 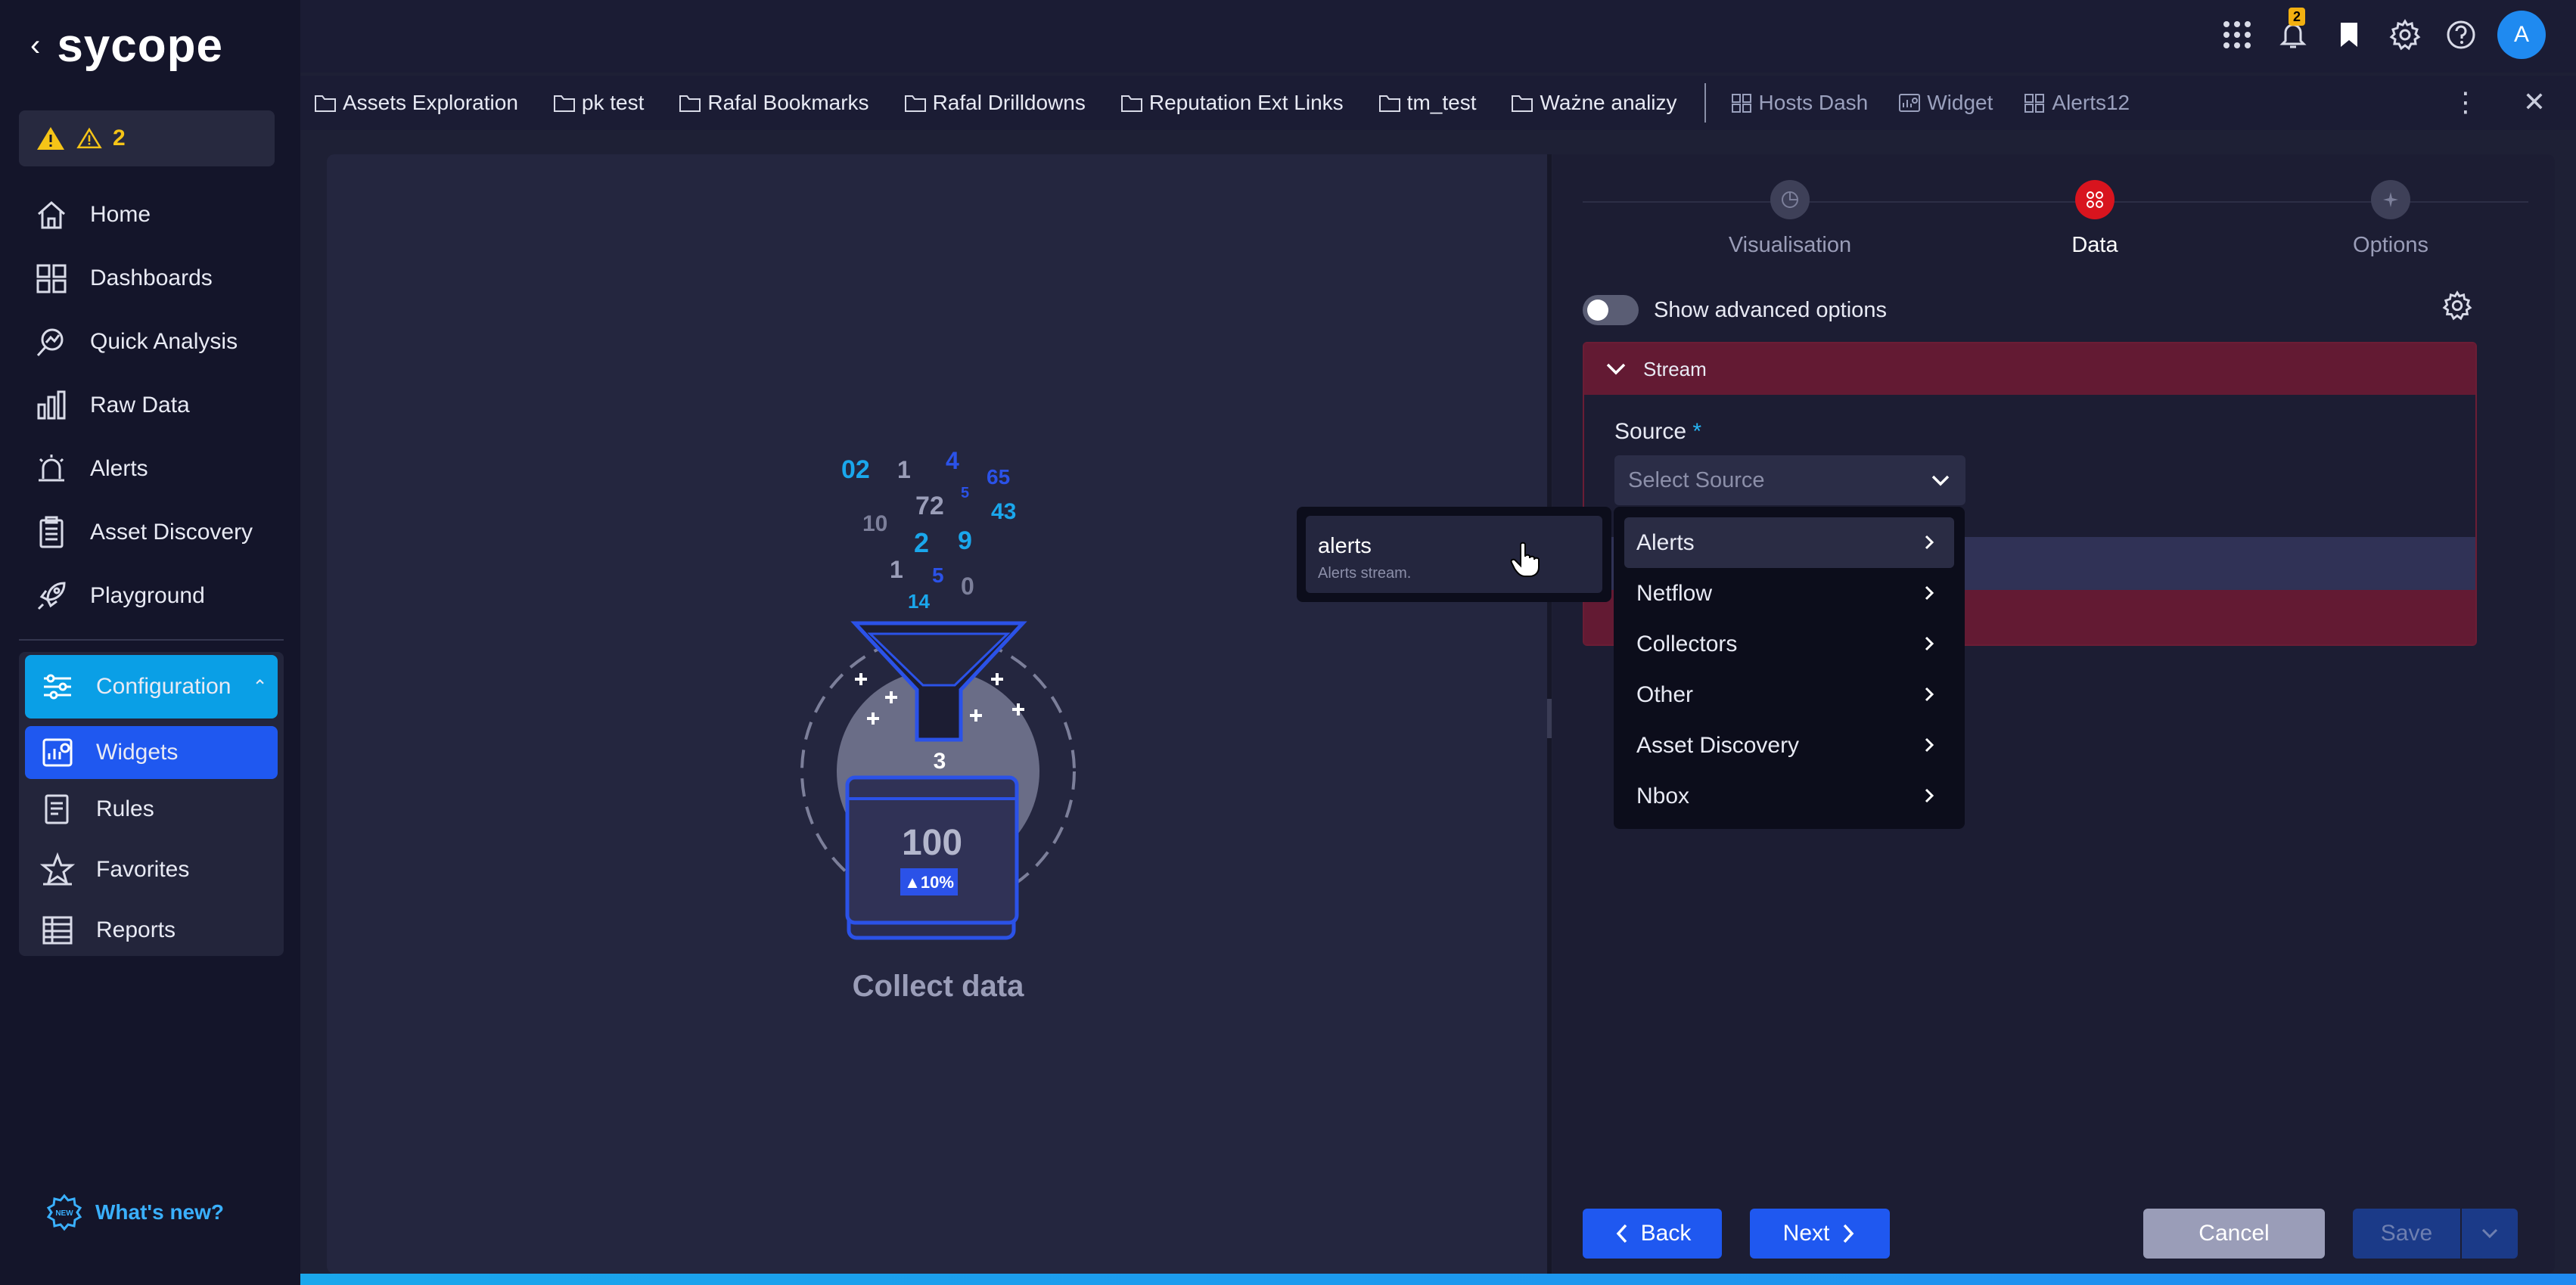 I want to click on illustration-number: 3, so click(x=940, y=761).